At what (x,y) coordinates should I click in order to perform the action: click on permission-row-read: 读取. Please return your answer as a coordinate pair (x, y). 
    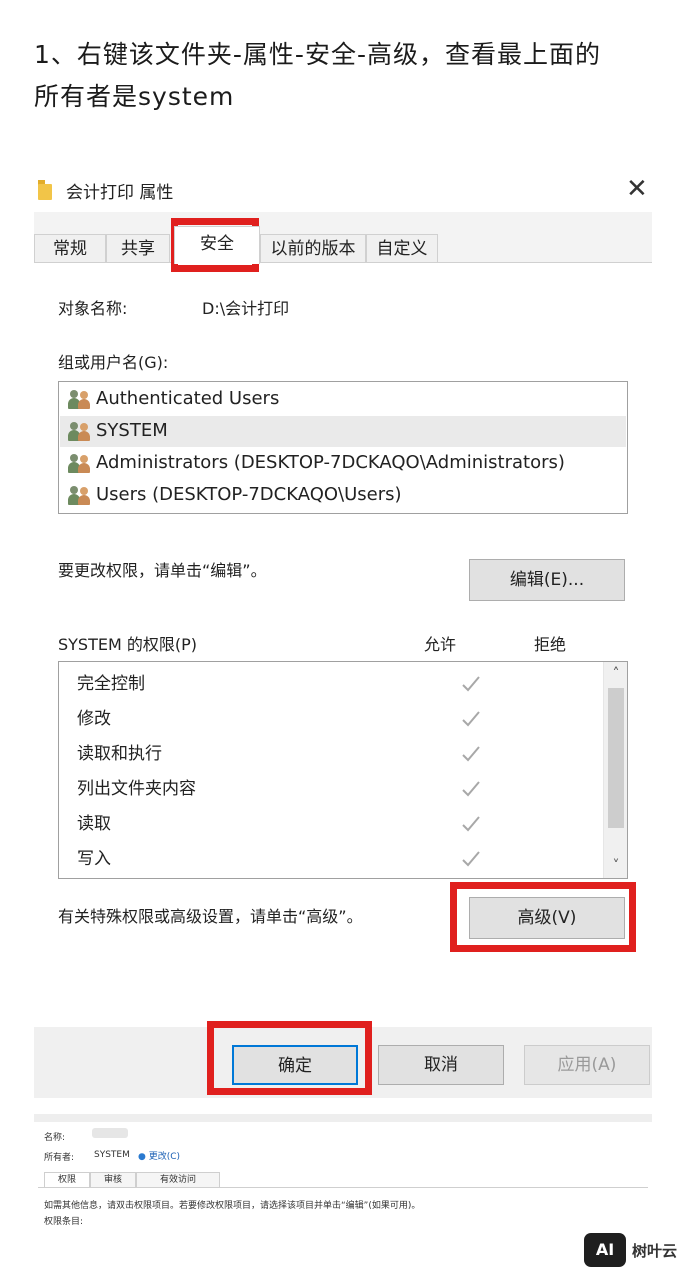
    Looking at the image, I should click on (327, 824).